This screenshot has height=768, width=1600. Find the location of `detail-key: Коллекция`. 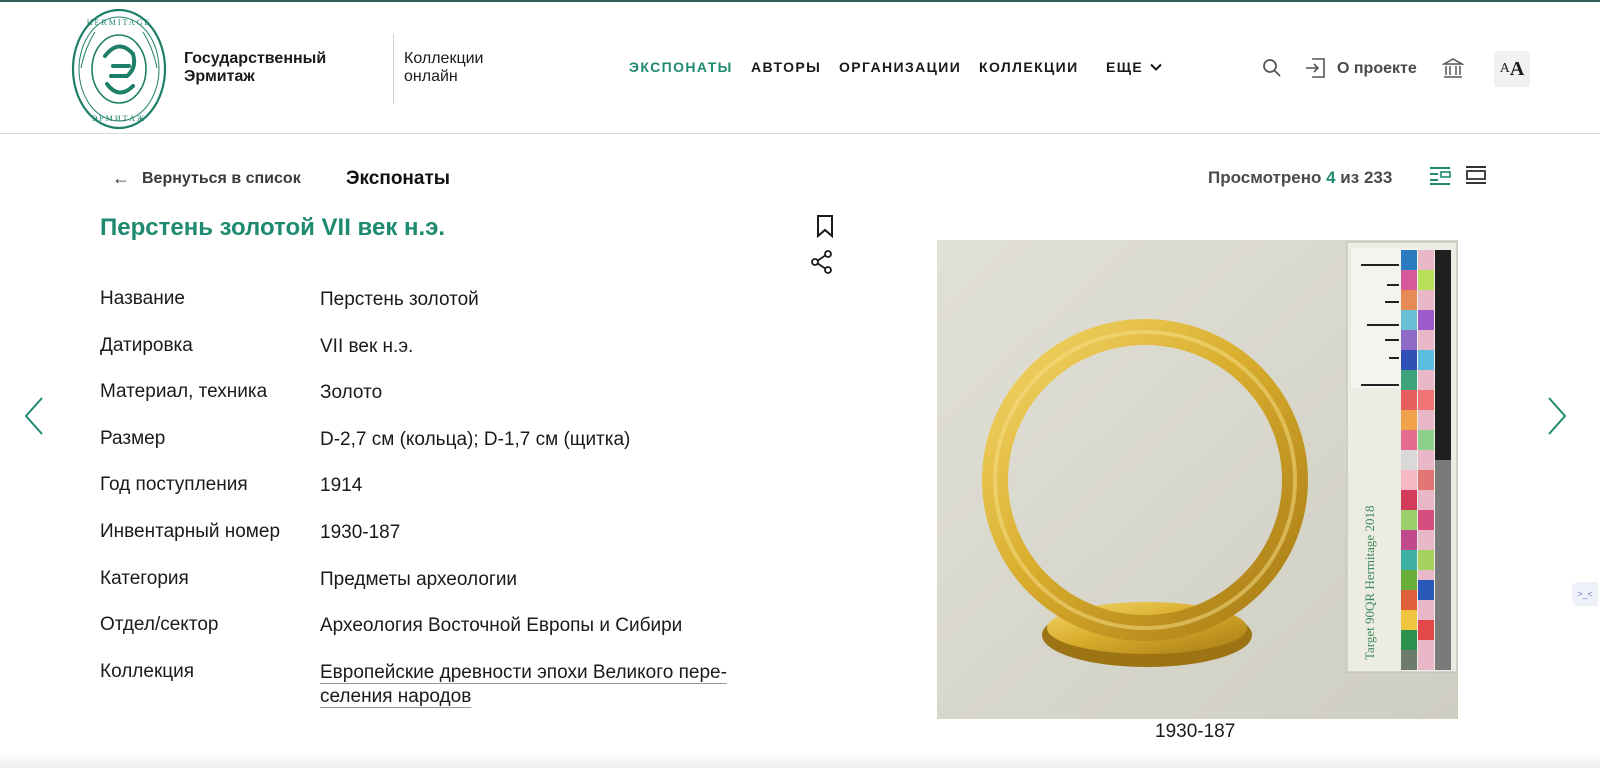

detail-key: Коллекция is located at coordinates (147, 671).